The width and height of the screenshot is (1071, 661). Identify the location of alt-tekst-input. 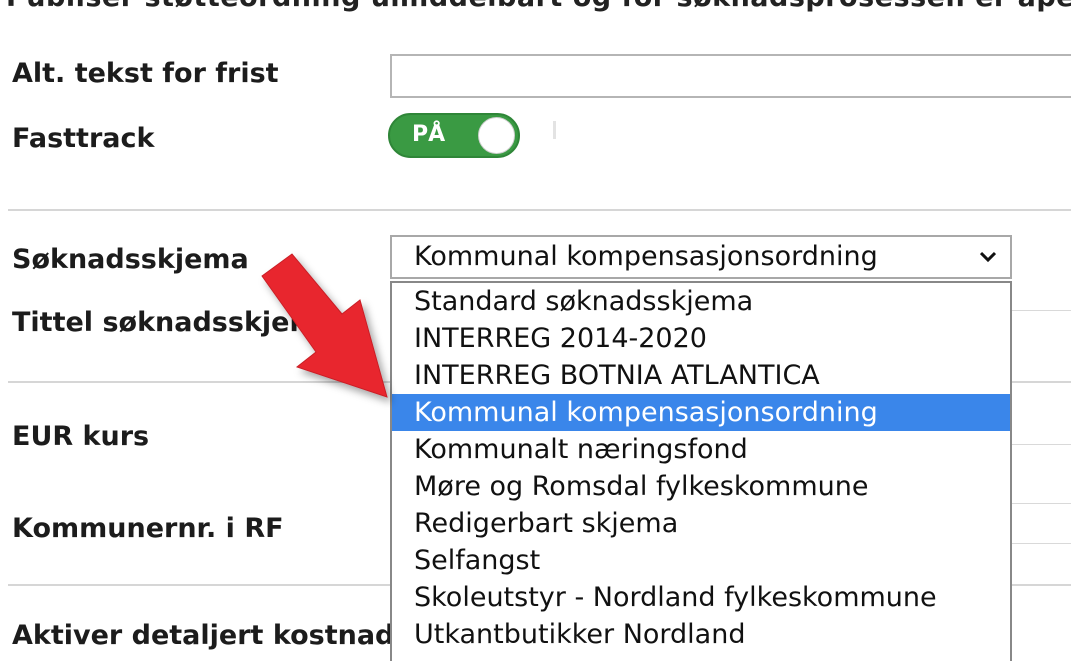
(730, 76).